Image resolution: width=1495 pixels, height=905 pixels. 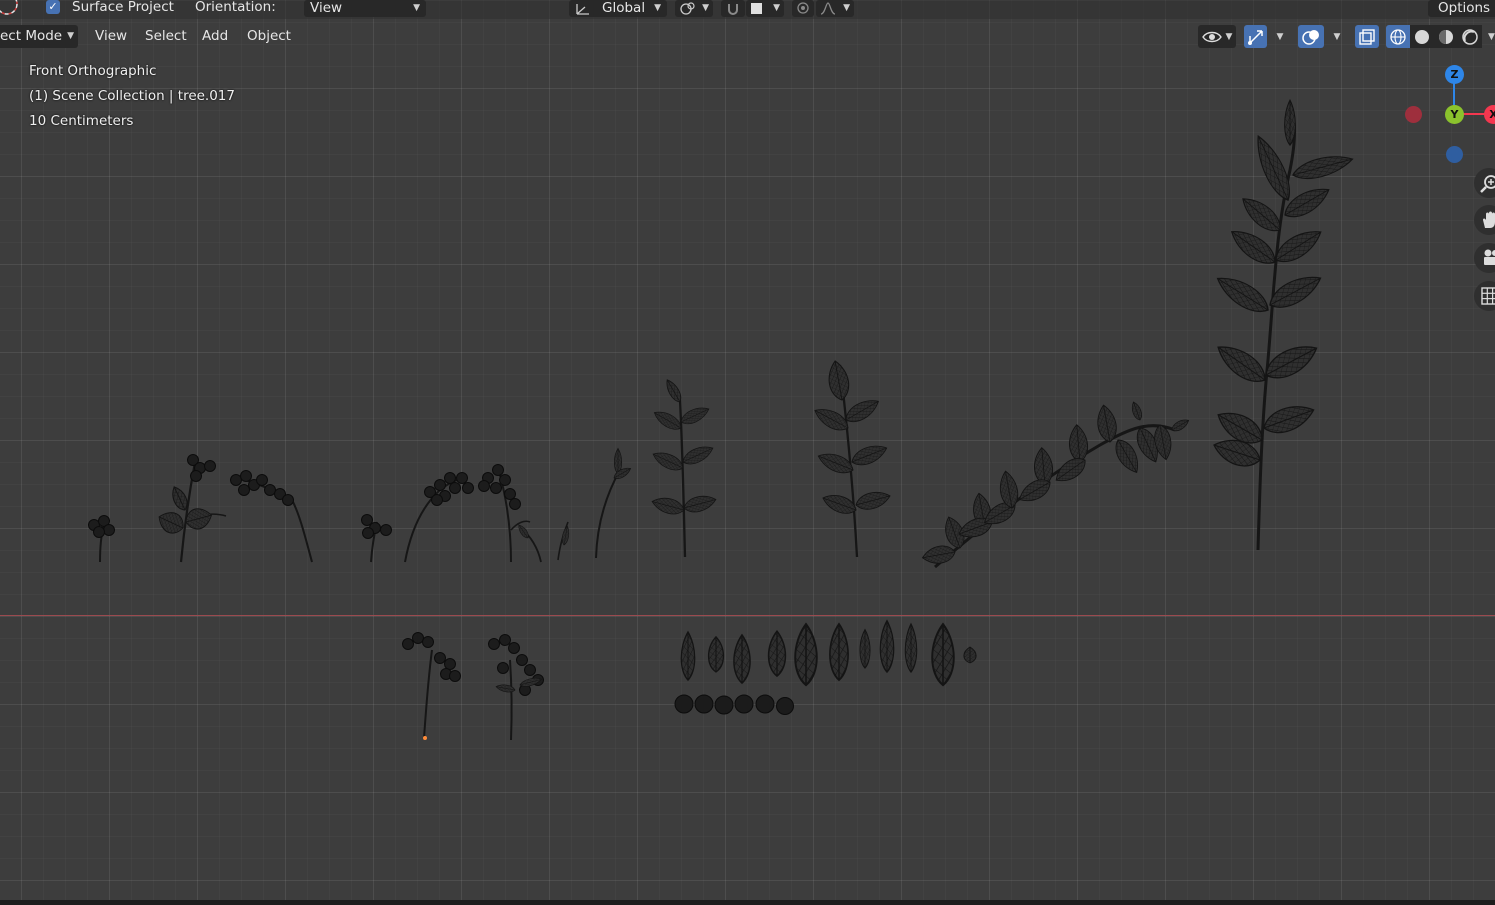 I want to click on overlays-icon, so click(x=1311, y=37).